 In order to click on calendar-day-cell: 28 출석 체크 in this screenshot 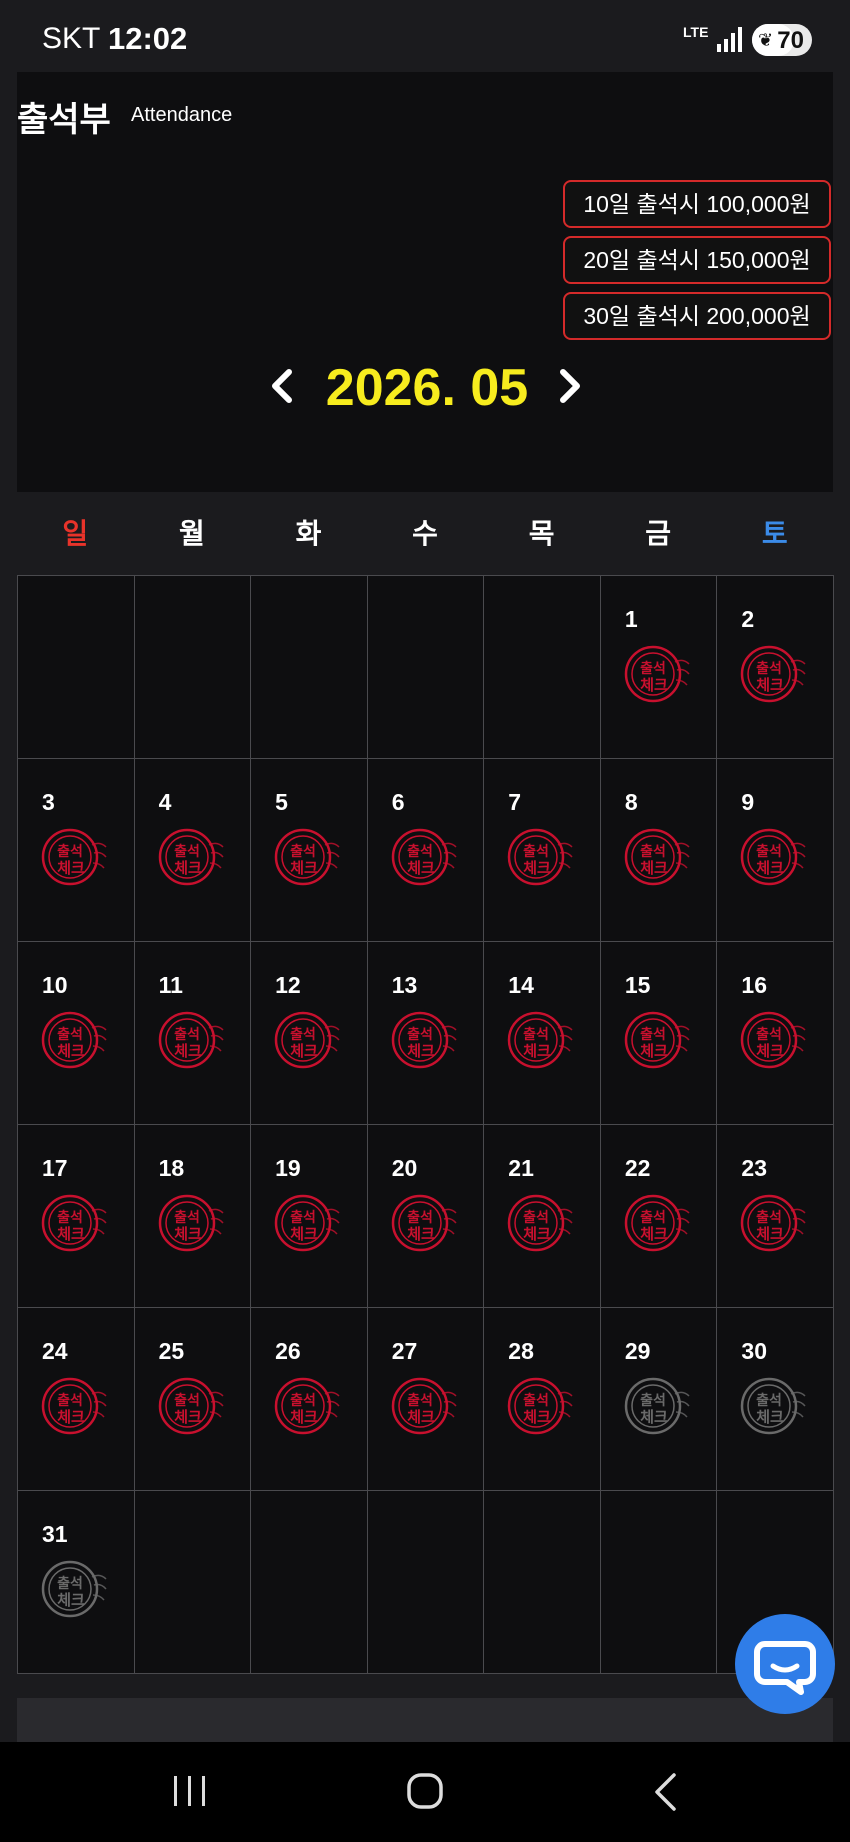, I will do `click(542, 1399)`.